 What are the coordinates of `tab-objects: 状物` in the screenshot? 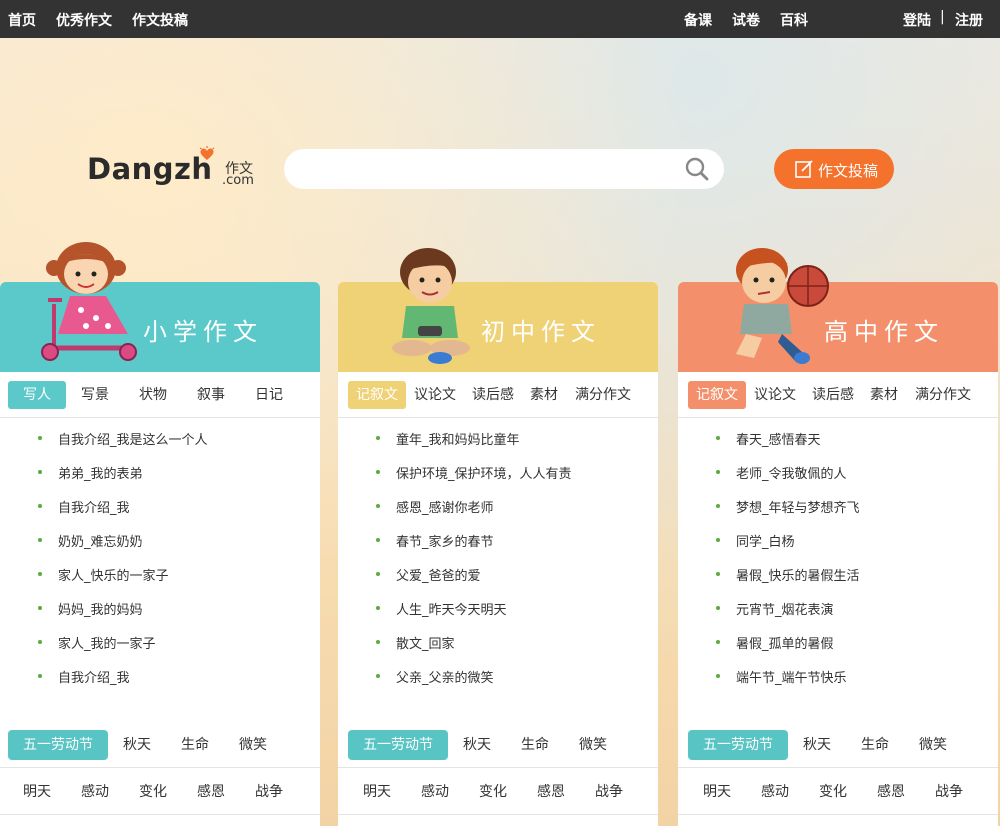 It's located at (153, 395).